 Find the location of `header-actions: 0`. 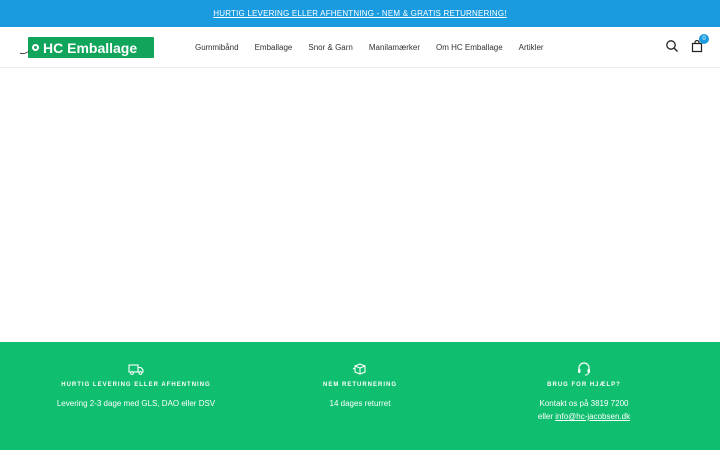

header-actions: 0 is located at coordinates (687, 43).